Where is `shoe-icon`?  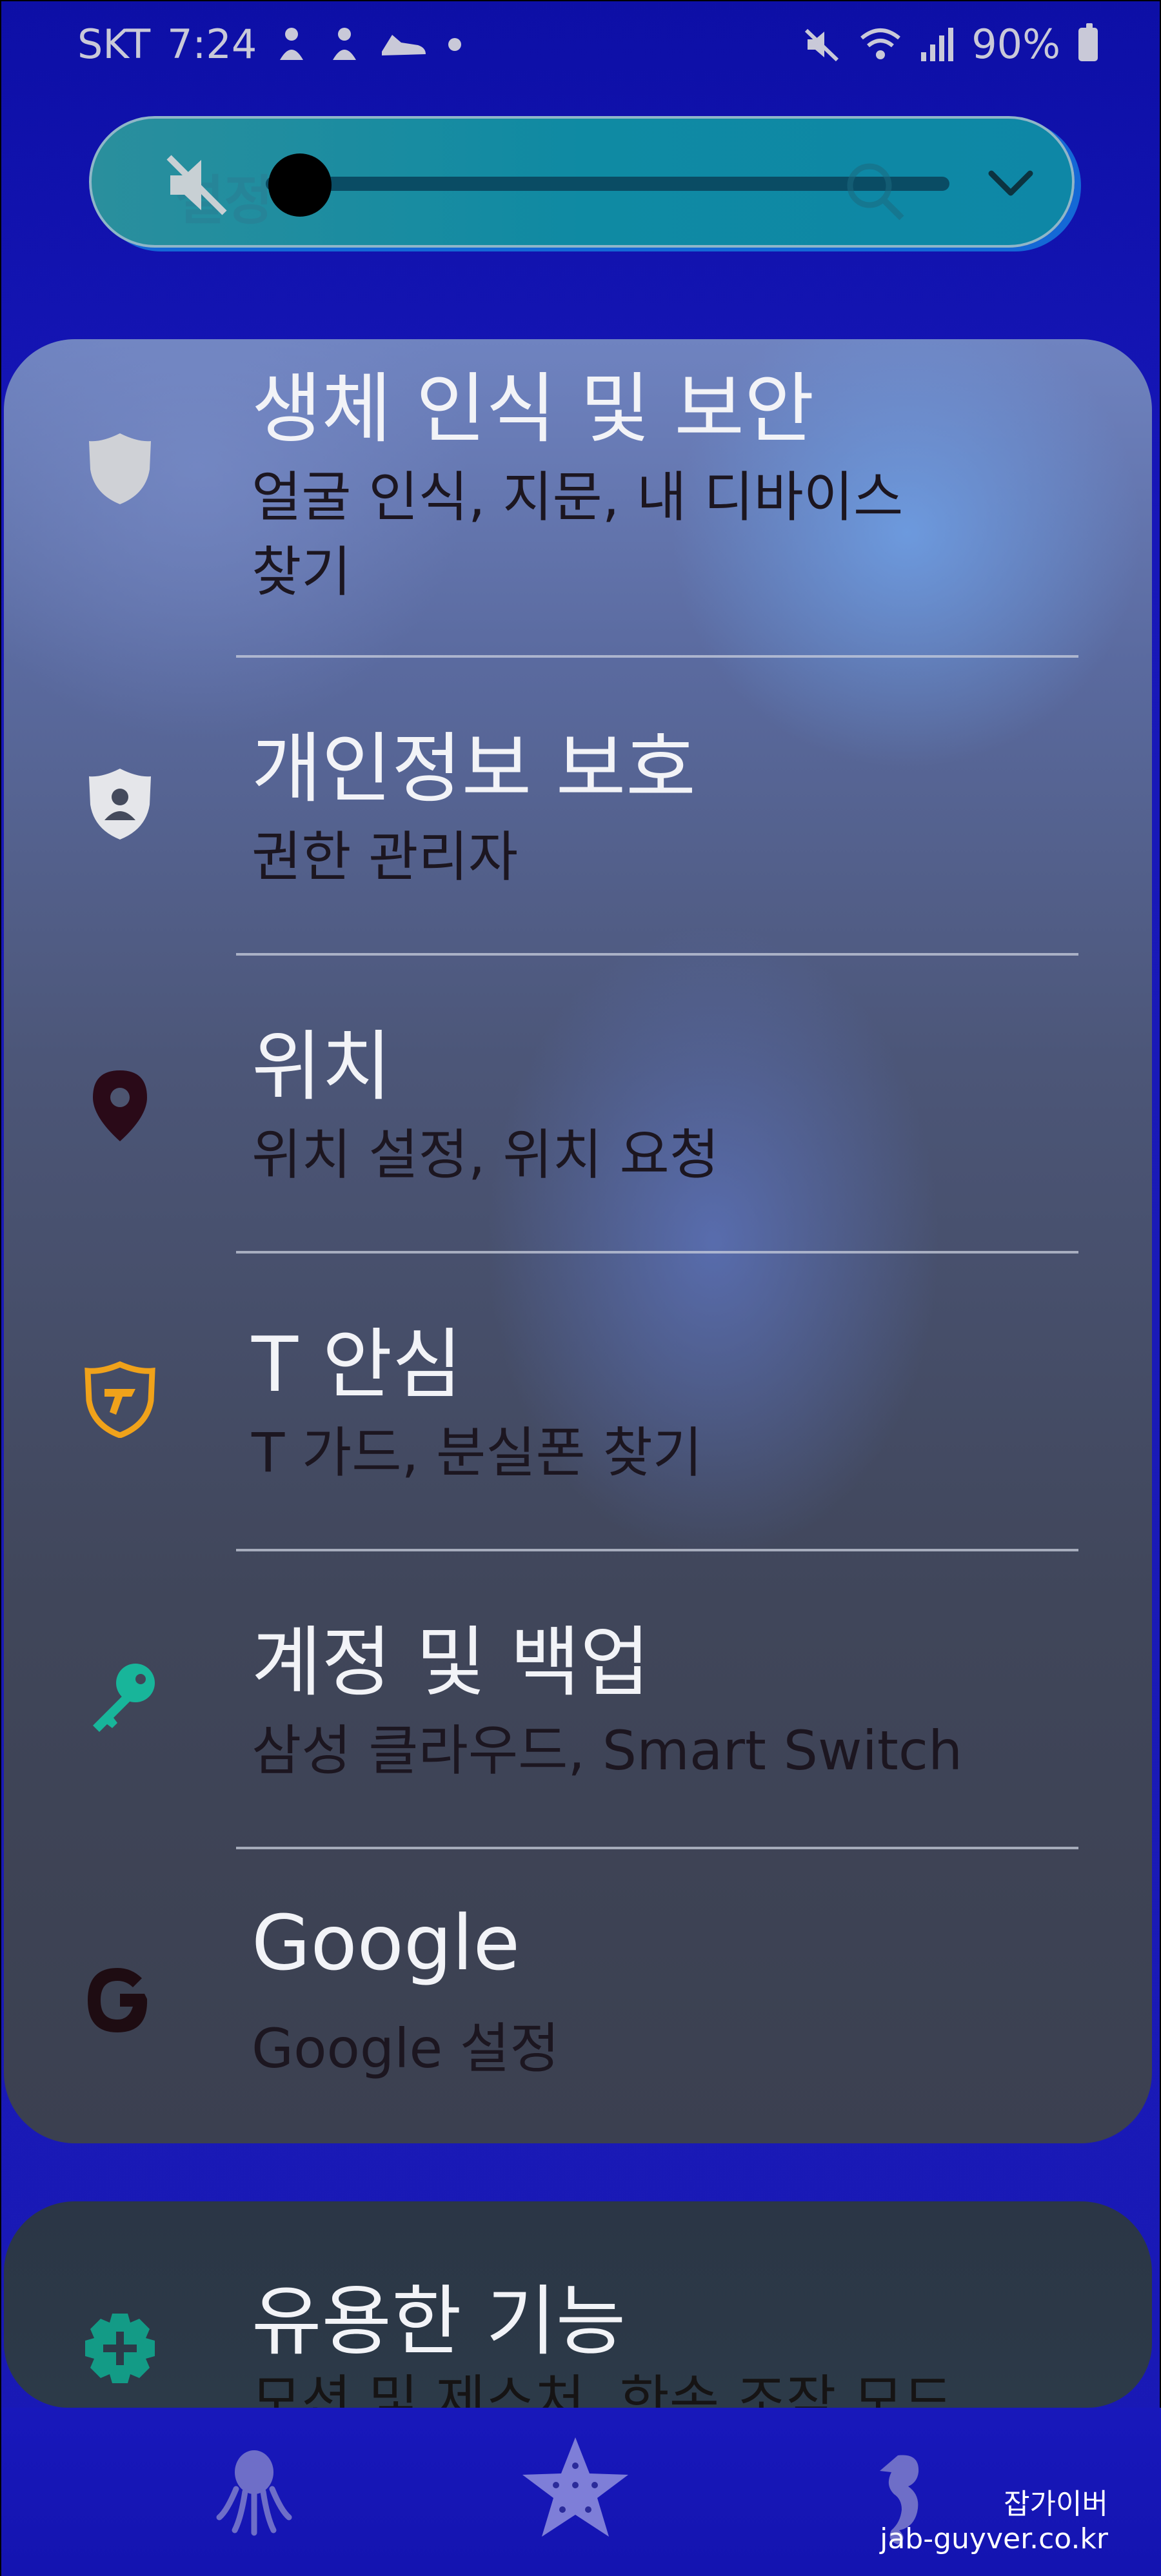 shoe-icon is located at coordinates (404, 44).